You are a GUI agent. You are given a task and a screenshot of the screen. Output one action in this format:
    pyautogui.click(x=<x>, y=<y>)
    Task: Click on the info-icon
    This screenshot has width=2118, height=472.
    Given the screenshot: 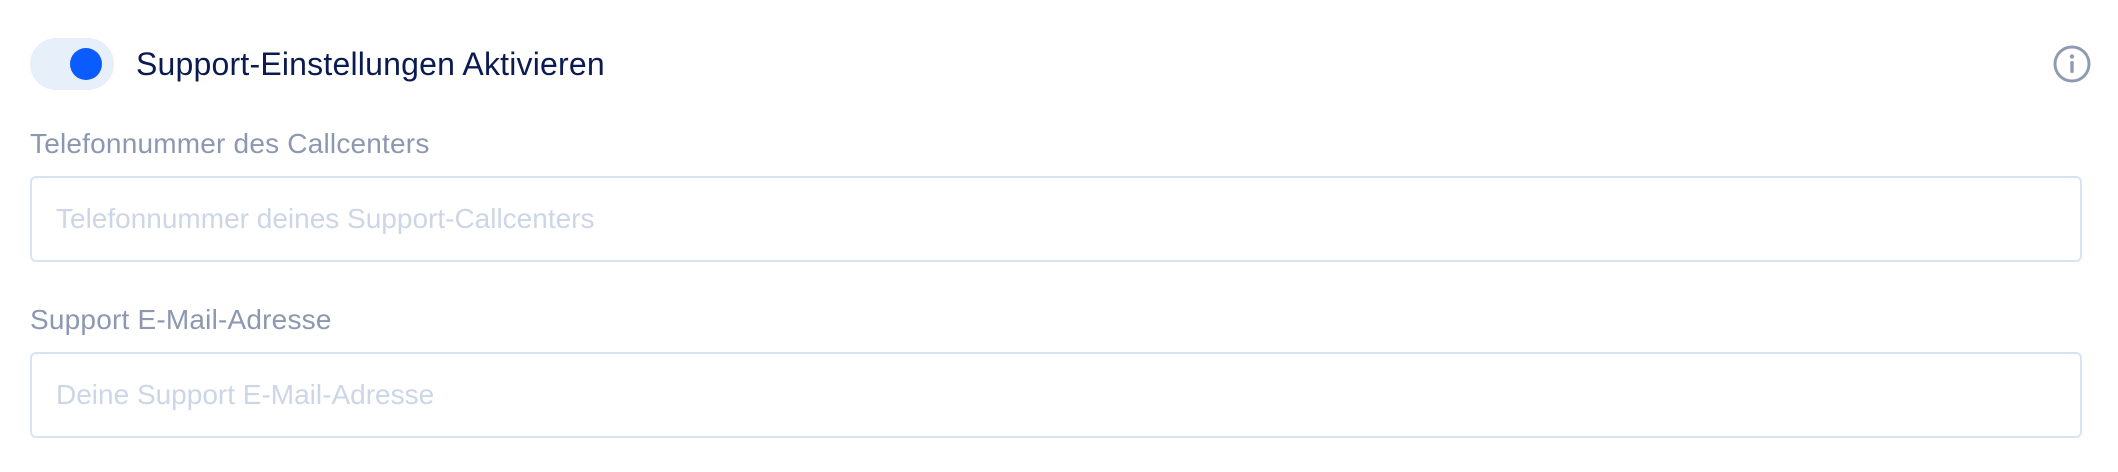 What is the action you would take?
    pyautogui.click(x=2072, y=64)
    